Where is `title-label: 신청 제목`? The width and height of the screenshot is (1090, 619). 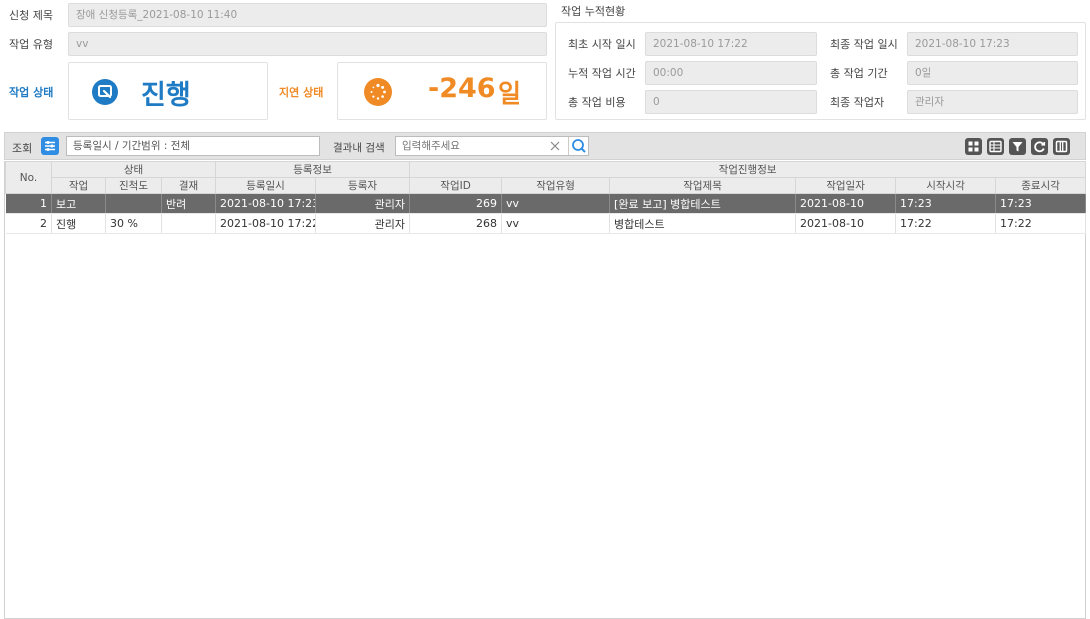 title-label: 신청 제목 is located at coordinates (31, 15).